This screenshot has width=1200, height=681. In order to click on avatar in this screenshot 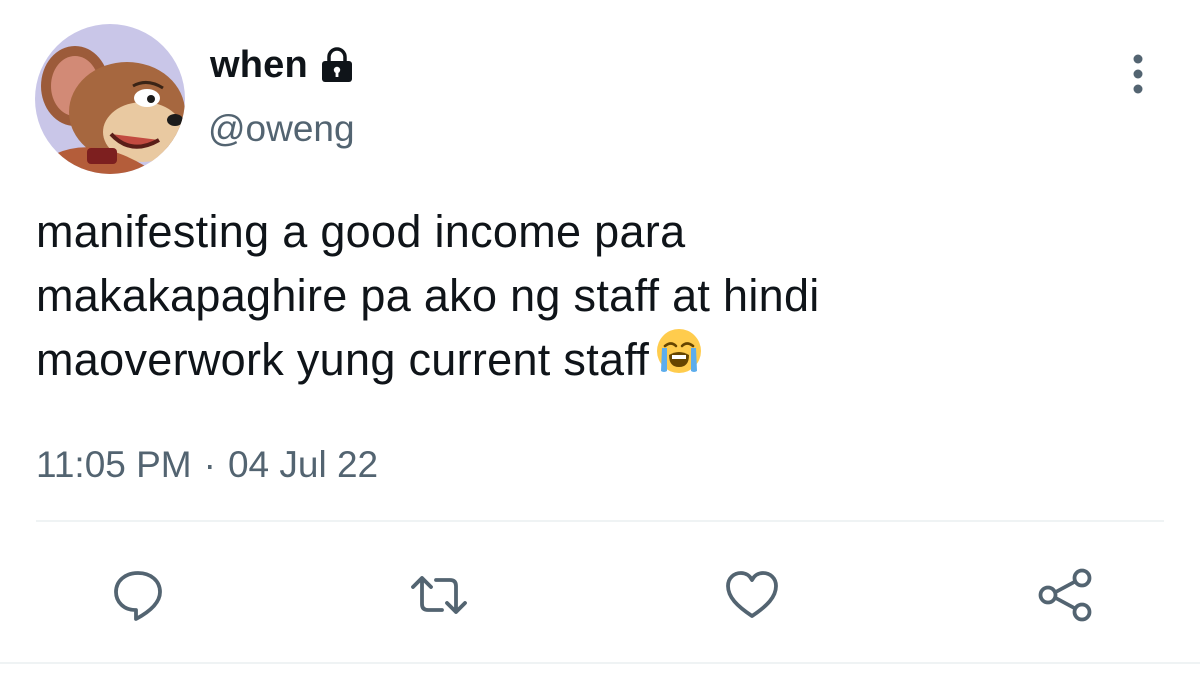, I will do `click(110, 99)`.